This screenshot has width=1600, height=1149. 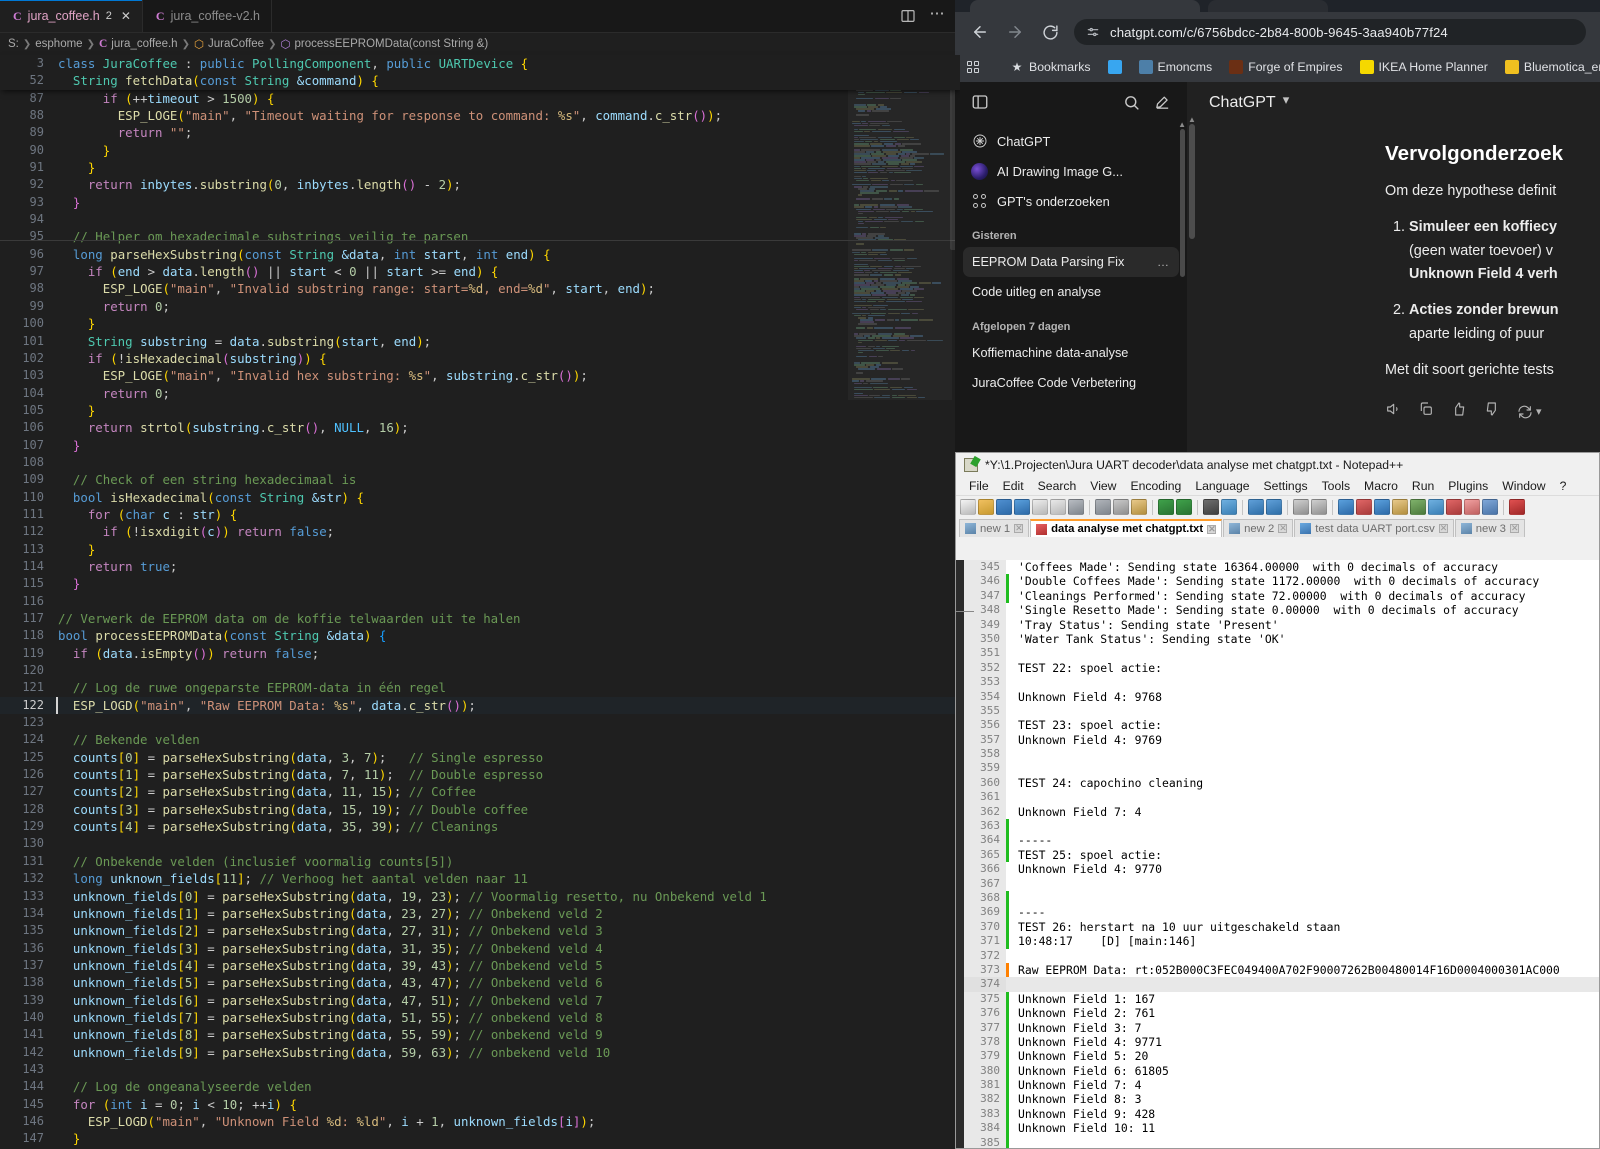 I want to click on text-line: 354 Unknown Field 4: 9768, so click(x=1281, y=696).